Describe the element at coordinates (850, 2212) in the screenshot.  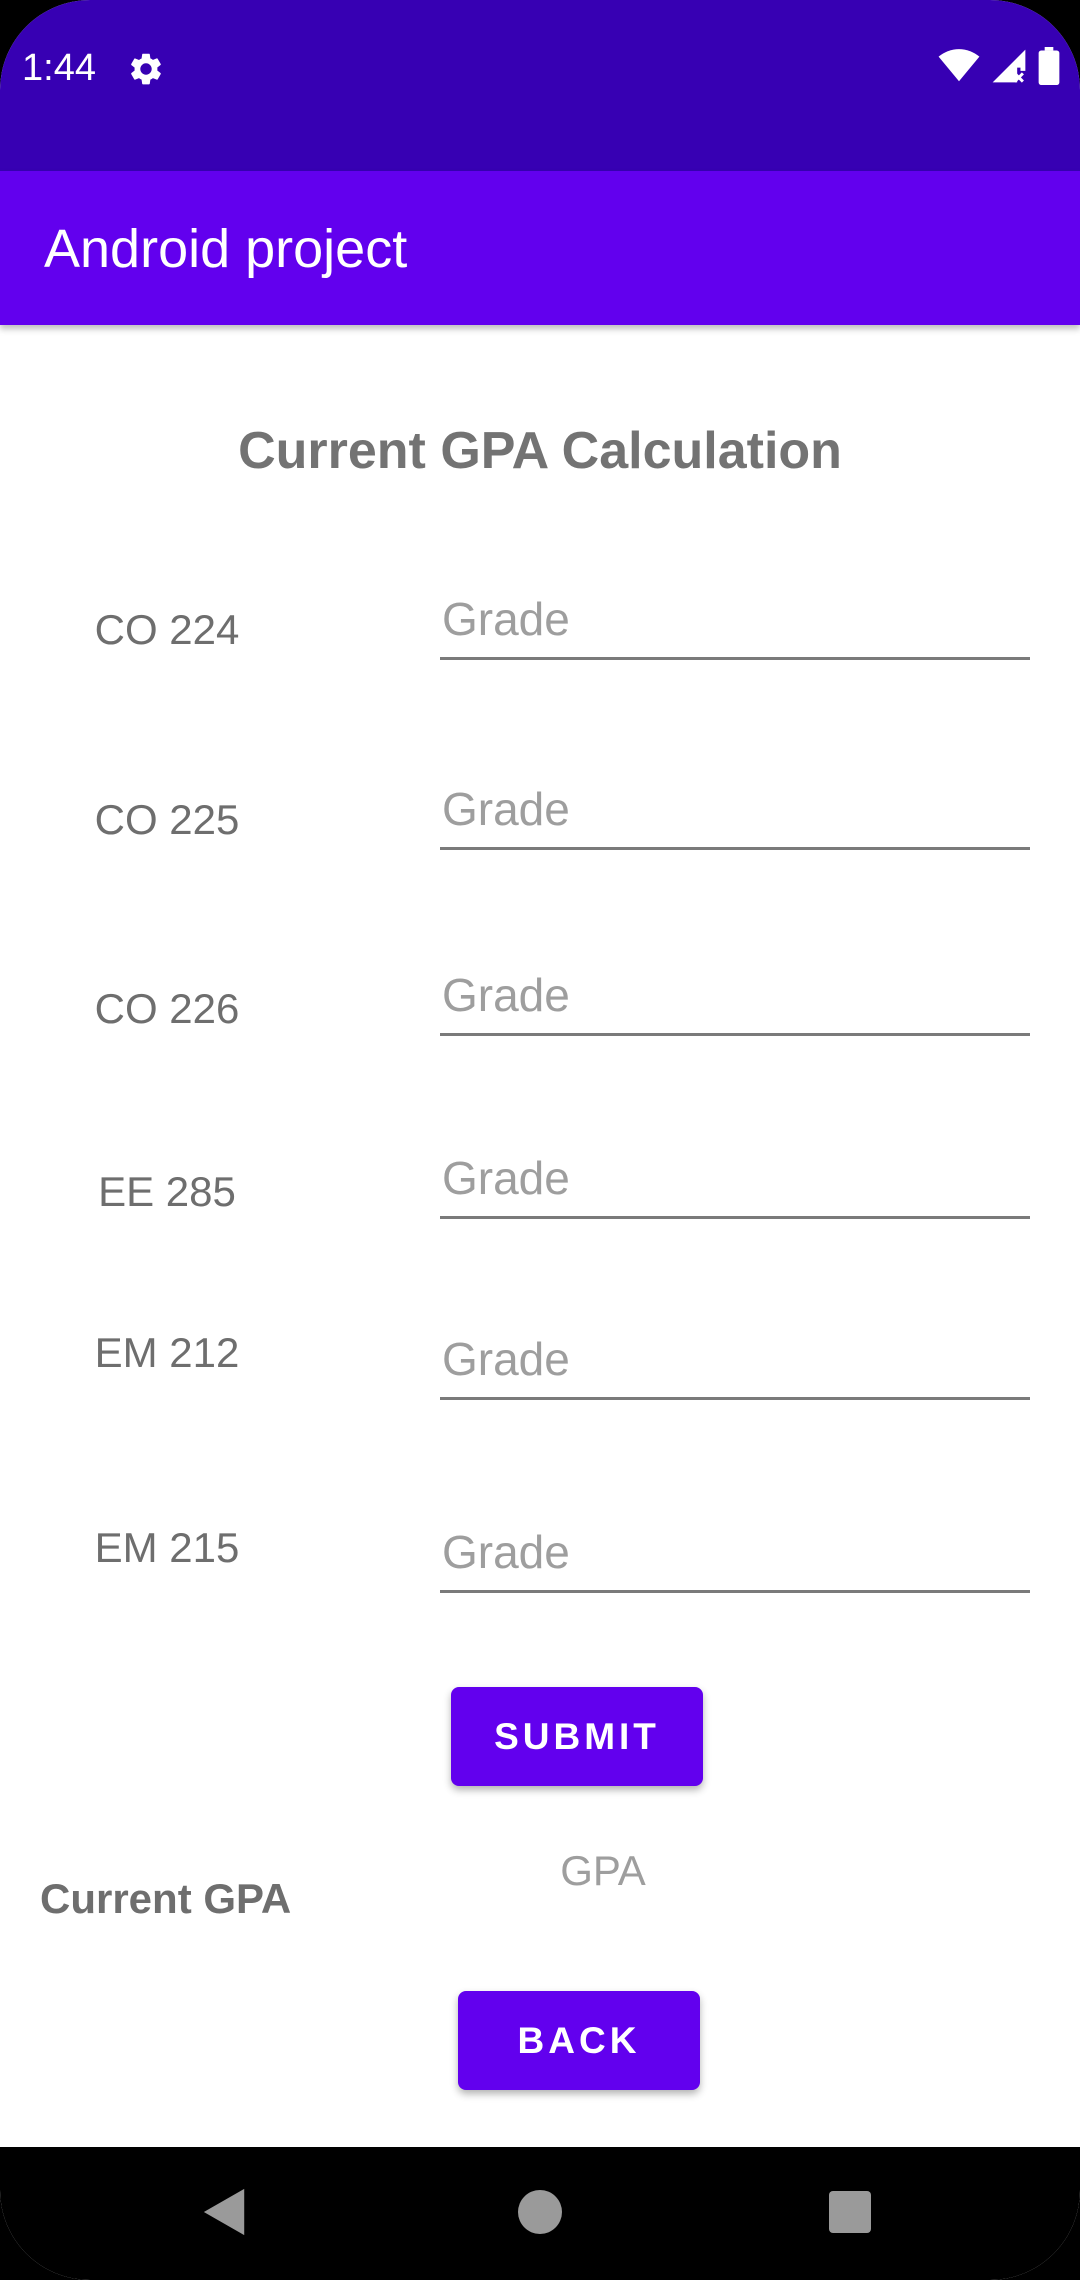
I see `recents-square-icon` at that location.